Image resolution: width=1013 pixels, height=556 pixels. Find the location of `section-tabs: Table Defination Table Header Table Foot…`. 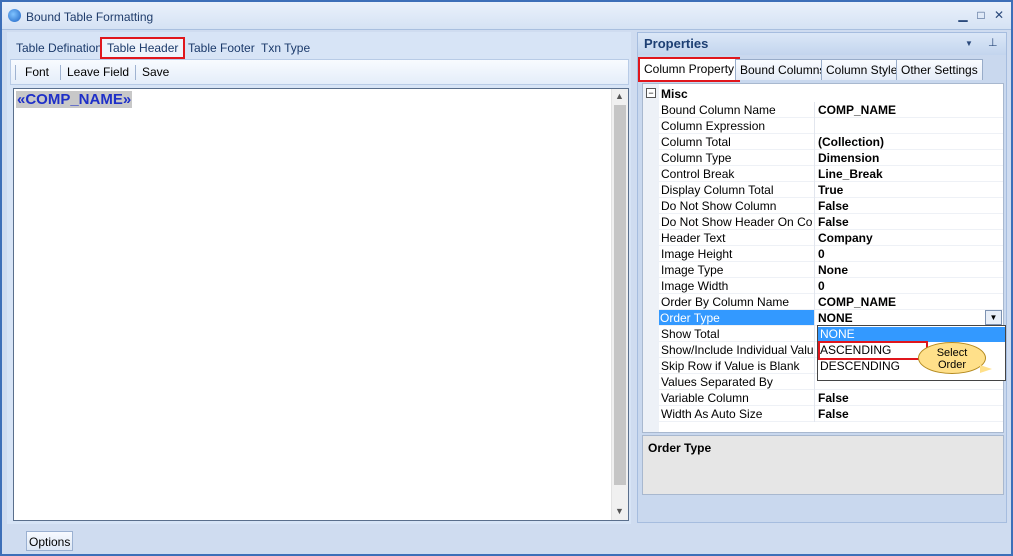

section-tabs: Table Defination Table Header Table Foot… is located at coordinates (317, 47).